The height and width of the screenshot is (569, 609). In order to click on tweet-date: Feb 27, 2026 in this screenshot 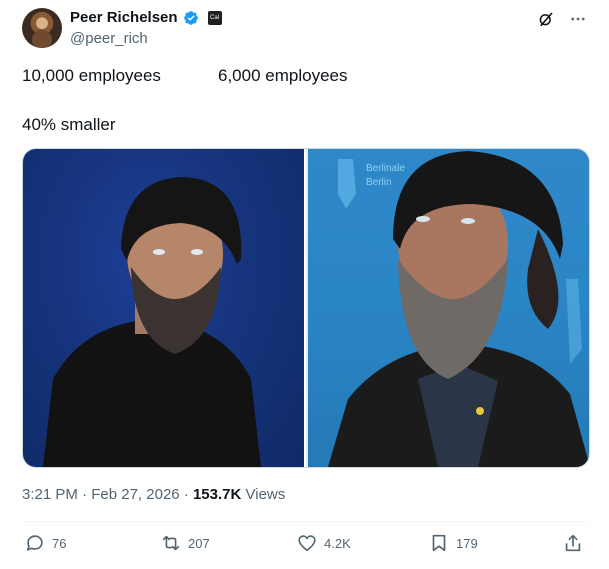, I will do `click(135, 494)`.